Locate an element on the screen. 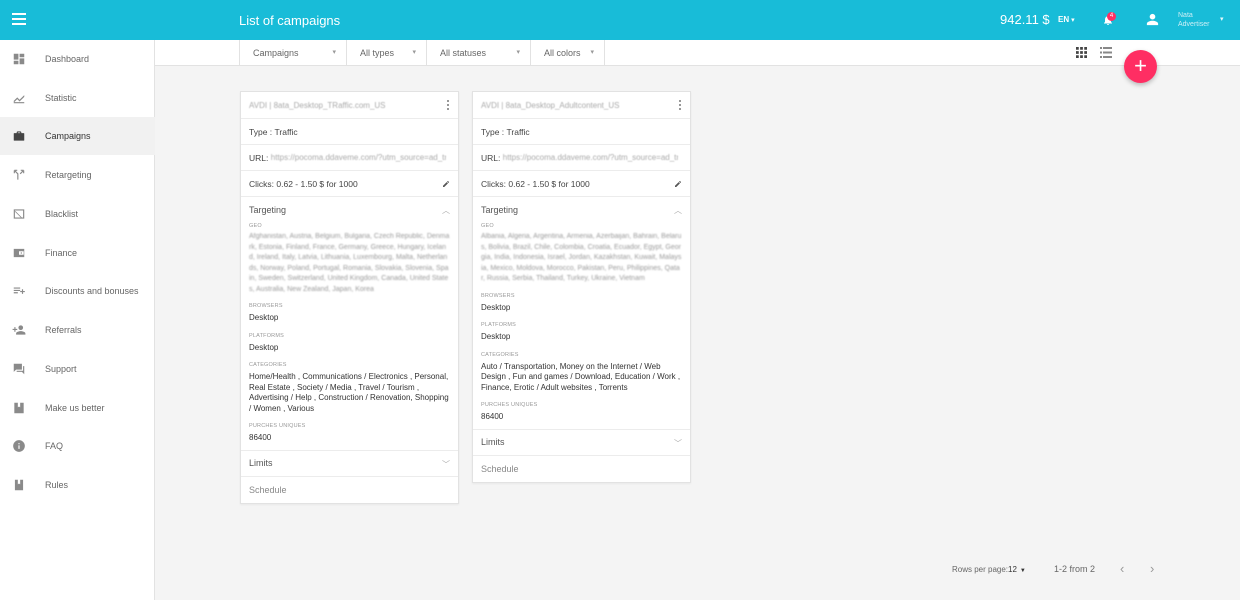  statuses-filter-label: All statuses is located at coordinates (463, 53).